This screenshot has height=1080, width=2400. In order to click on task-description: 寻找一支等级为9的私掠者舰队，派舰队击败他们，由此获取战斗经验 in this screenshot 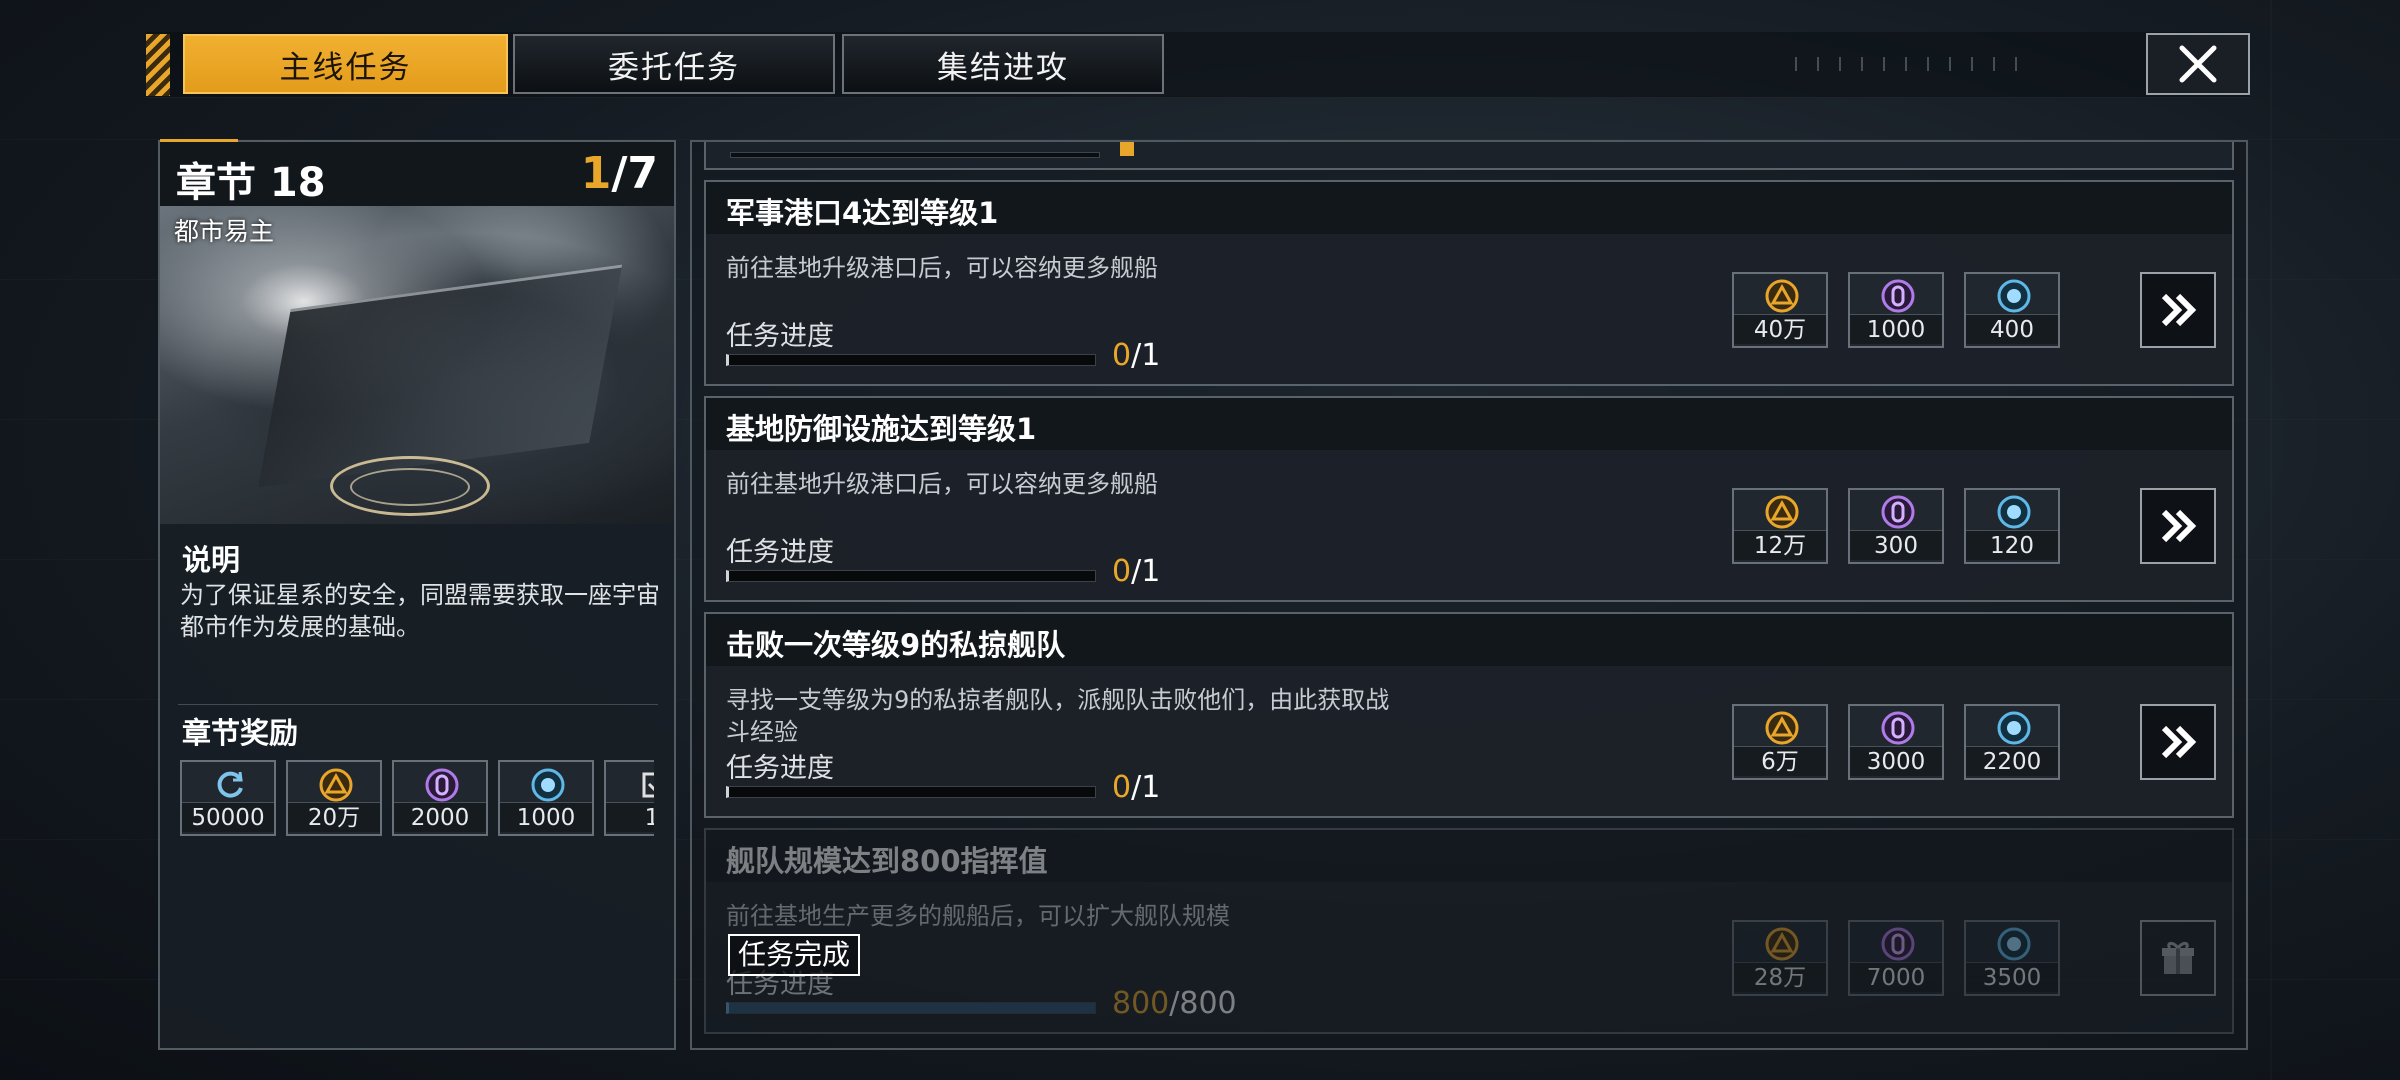, I will do `click(1058, 716)`.